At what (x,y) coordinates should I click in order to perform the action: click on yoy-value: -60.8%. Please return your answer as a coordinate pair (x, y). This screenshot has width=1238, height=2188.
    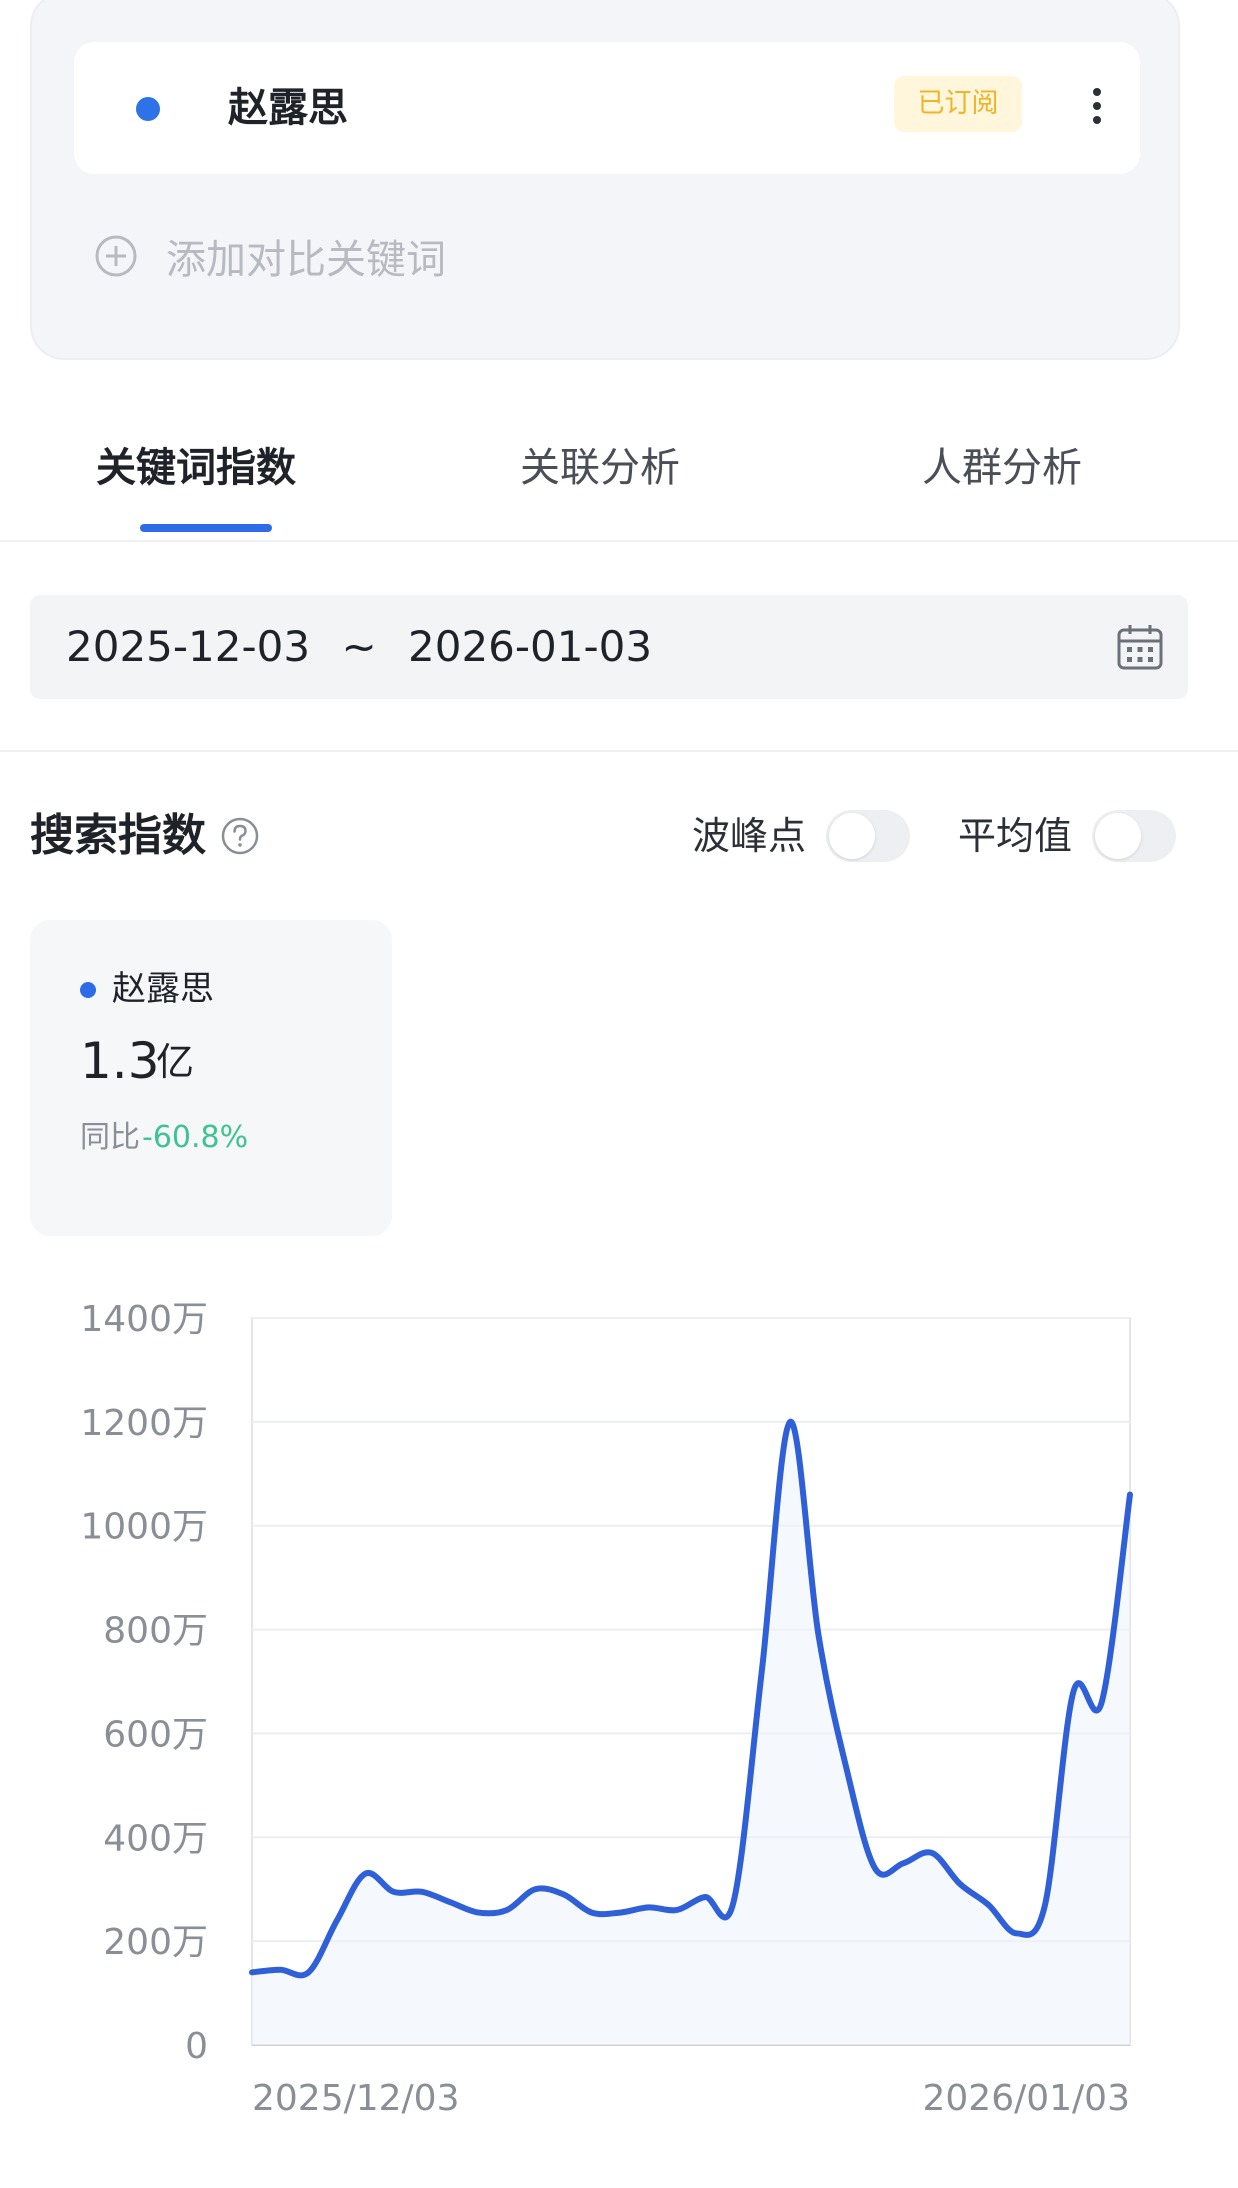
    Looking at the image, I should click on (195, 1137).